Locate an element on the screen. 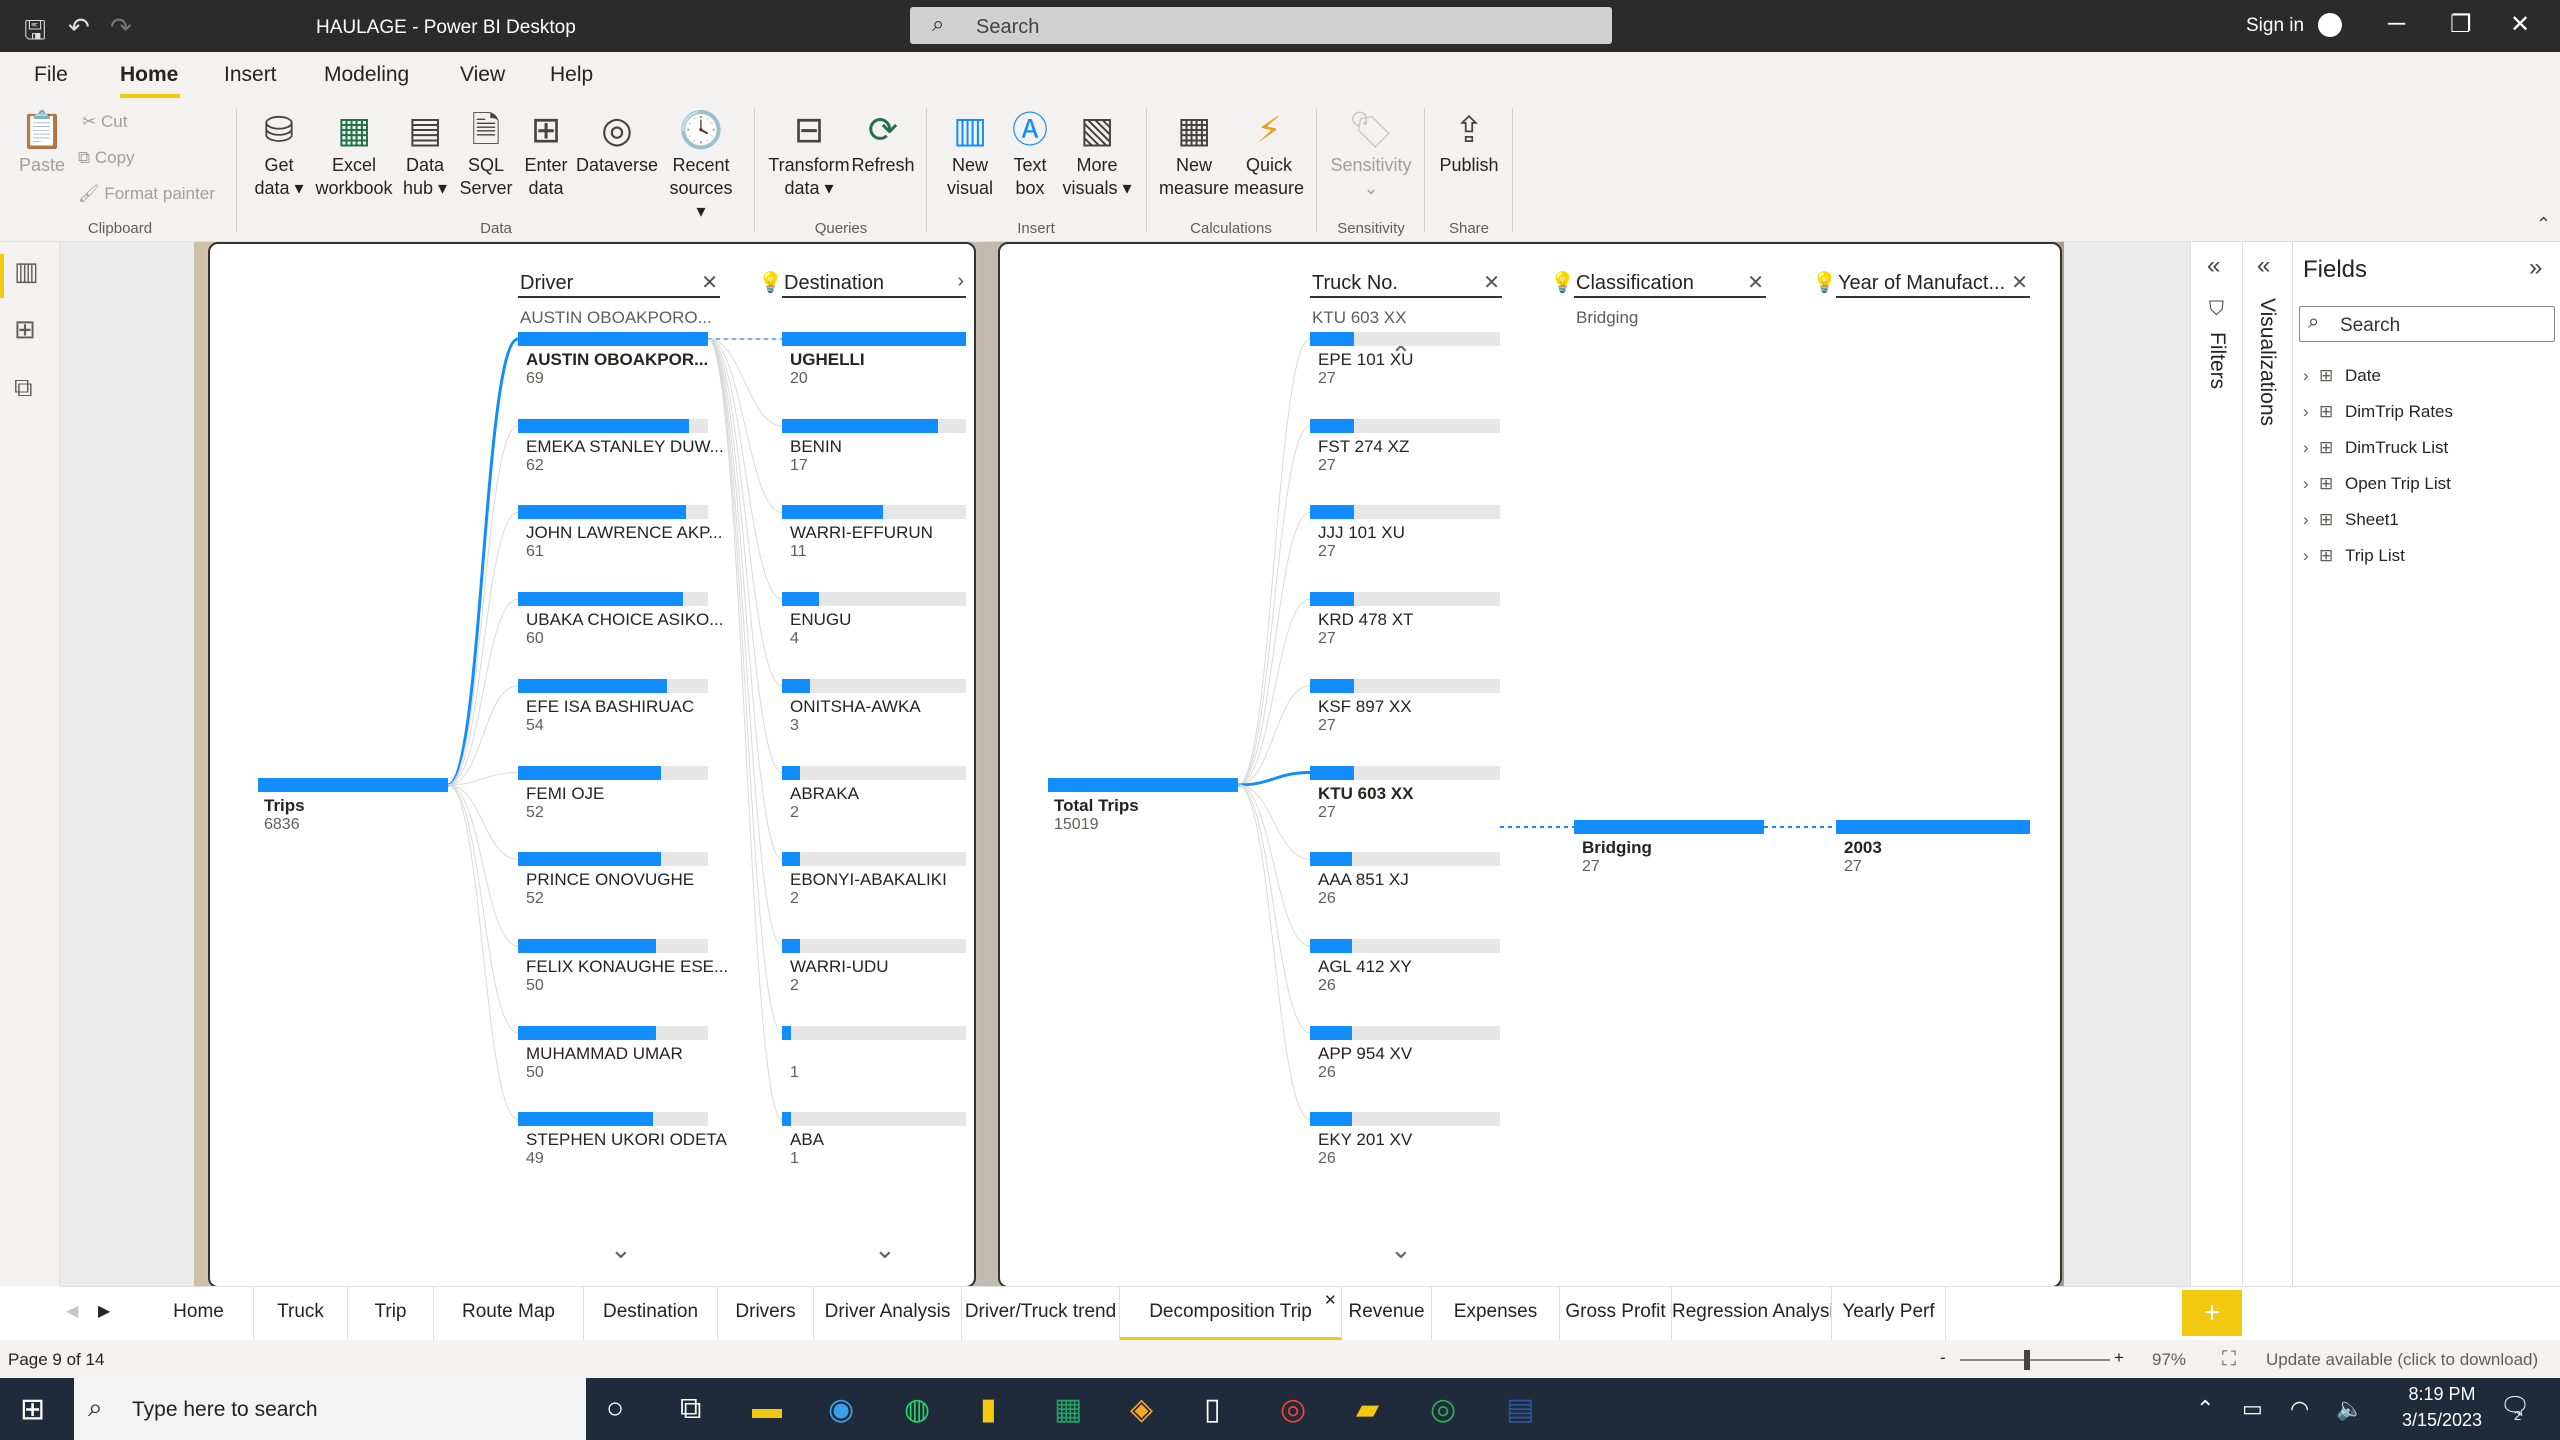 The width and height of the screenshot is (2560, 1440). cut-button: ✂ Cut is located at coordinates (104, 122).